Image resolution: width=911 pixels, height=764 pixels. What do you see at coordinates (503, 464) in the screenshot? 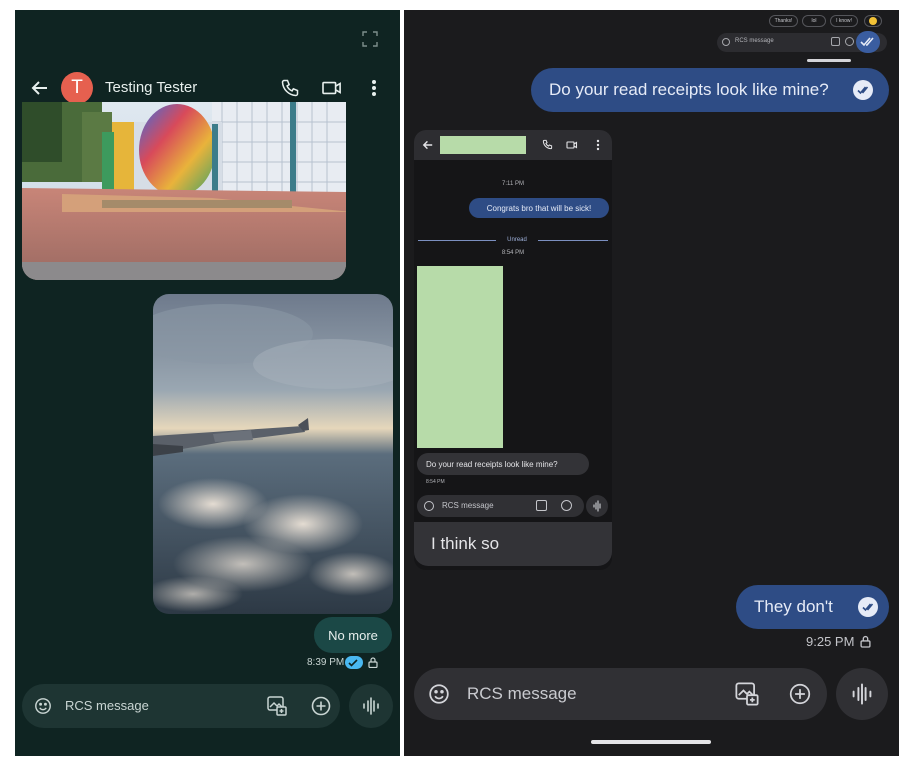
I see `received-message-bubble: Do your read receipts look like mine?` at bounding box center [503, 464].